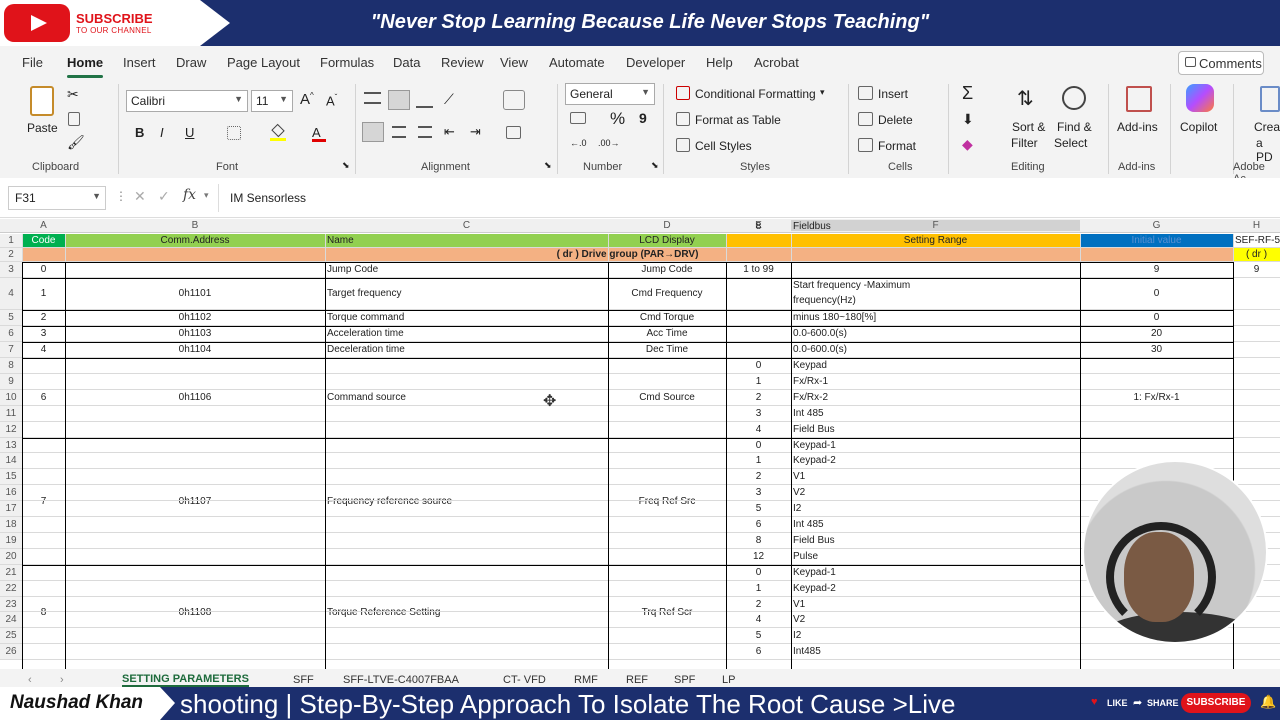 The image size is (1280, 720). I want to click on row-number: 8, so click(11, 366).